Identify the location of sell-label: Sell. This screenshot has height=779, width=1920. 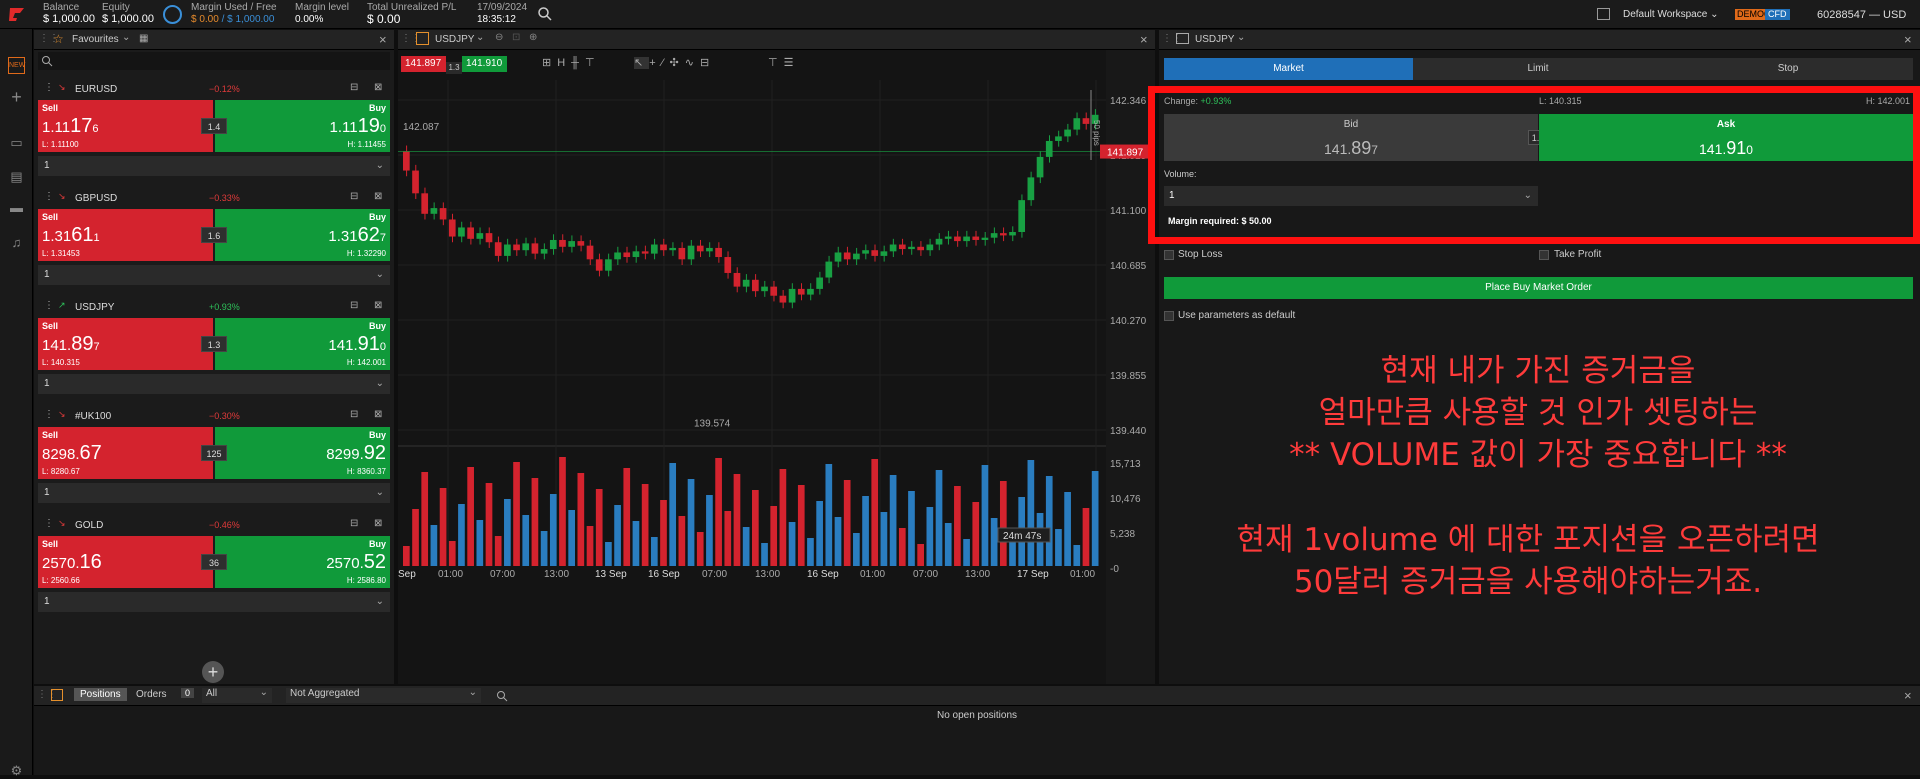
(50, 108).